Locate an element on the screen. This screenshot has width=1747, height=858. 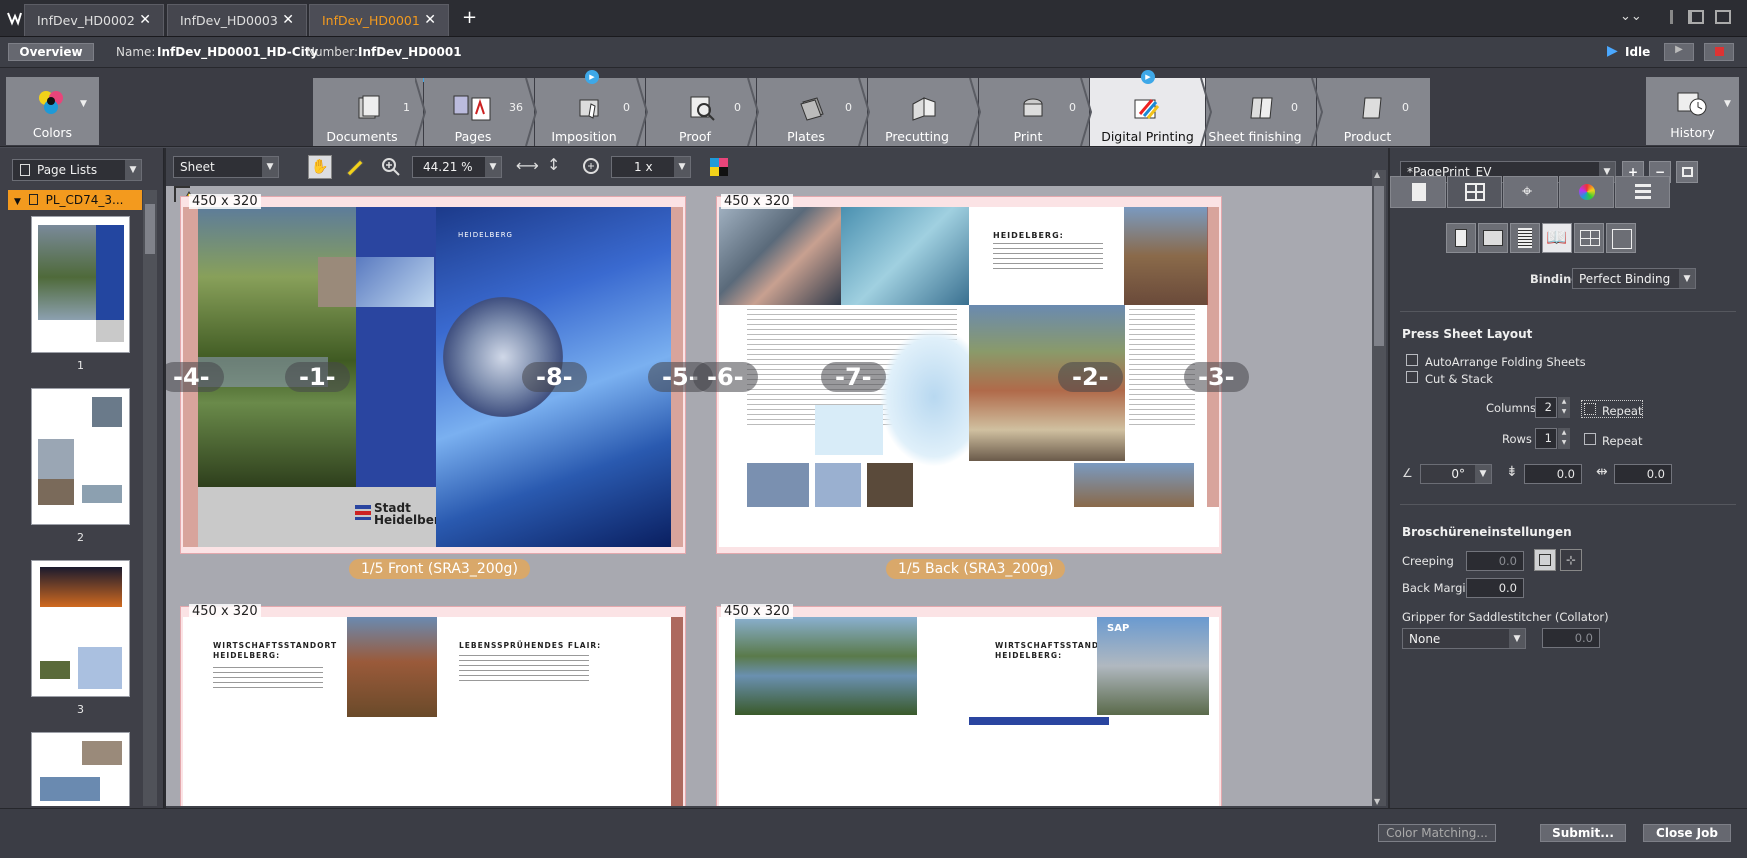
tab-infdev-hd0003: InfDev_HD0003 ✕ is located at coordinates (237, 20).